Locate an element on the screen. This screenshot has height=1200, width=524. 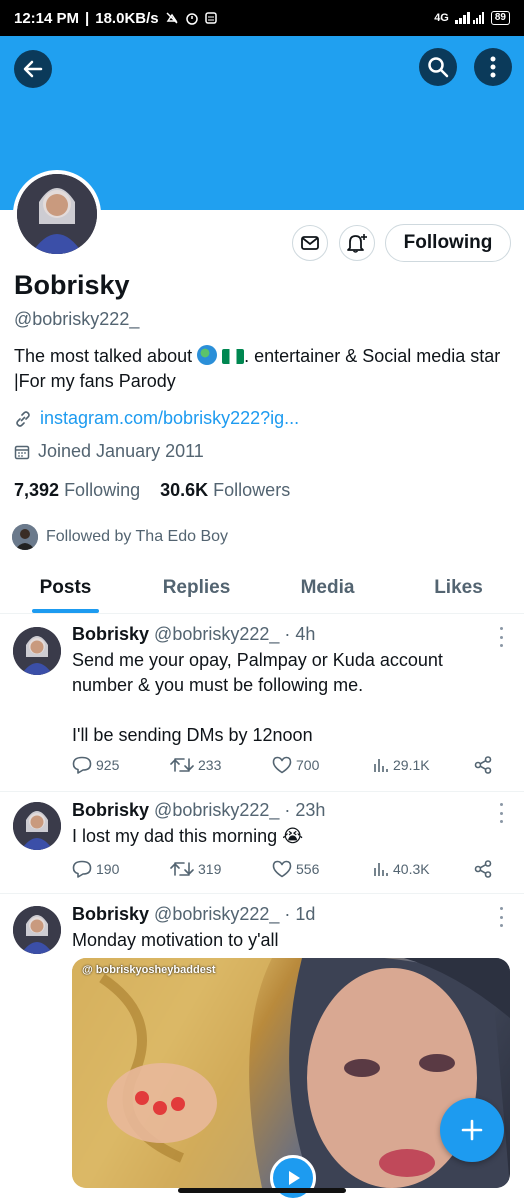
bell-plus-icon is located at coordinates (357, 243).